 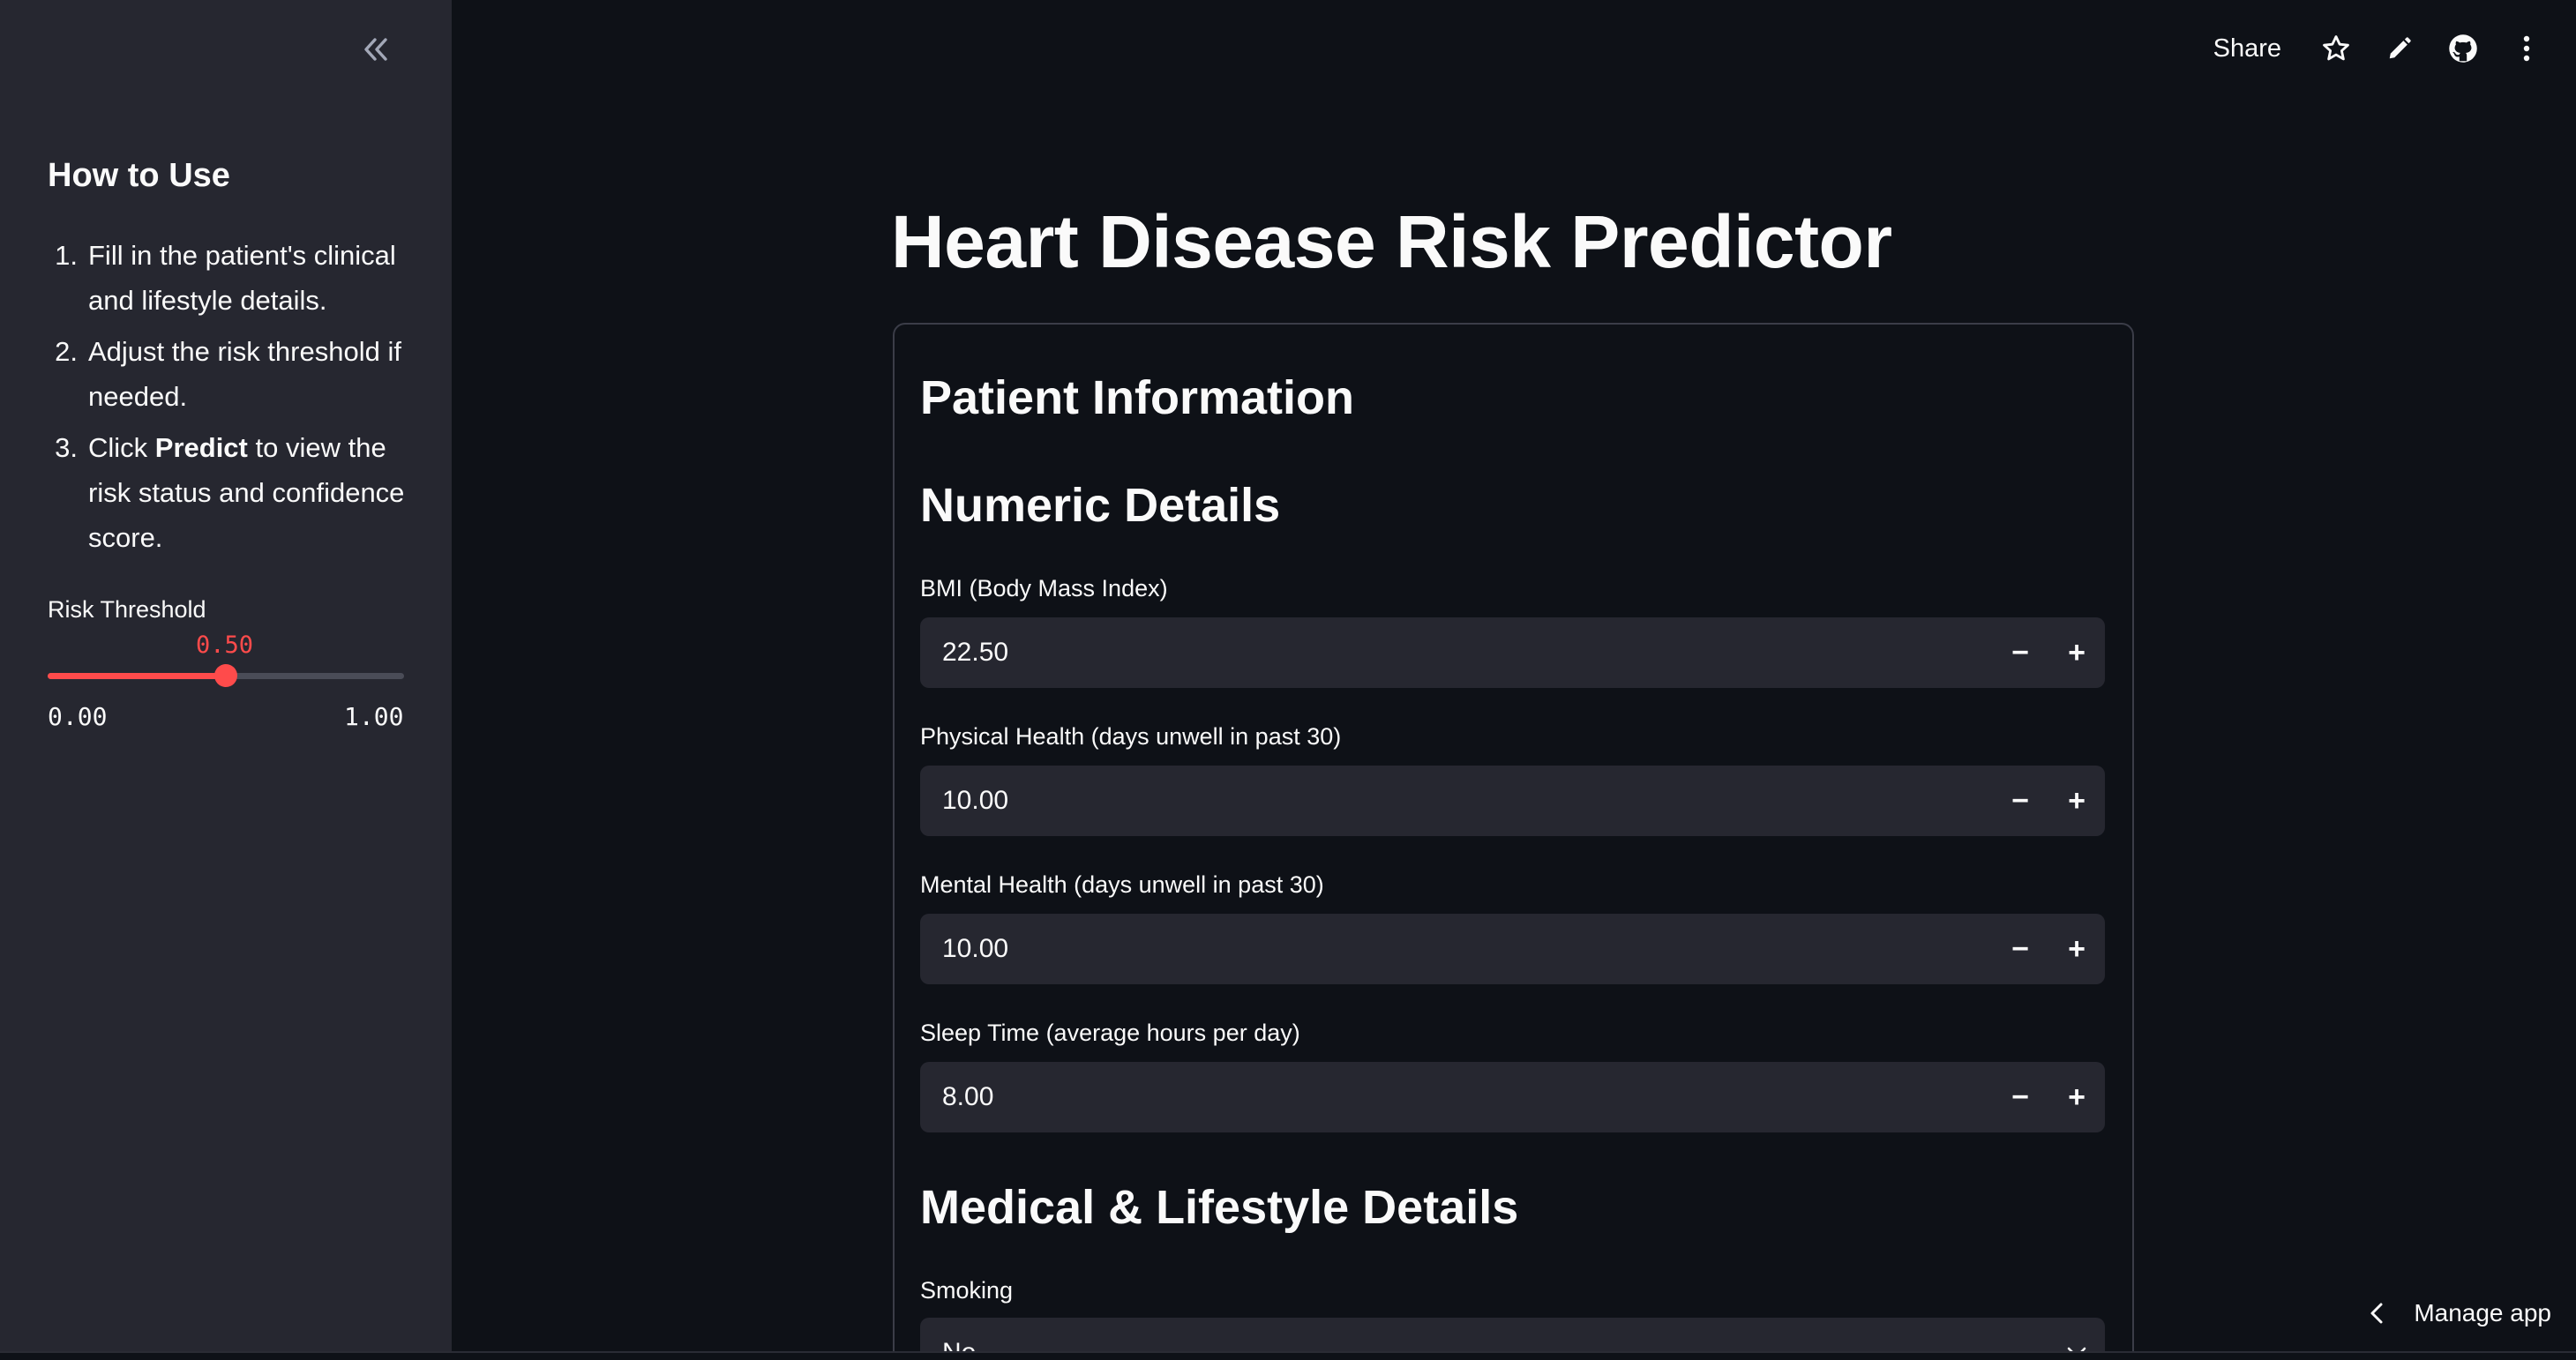 I want to click on slider-fill, so click(x=137, y=676).